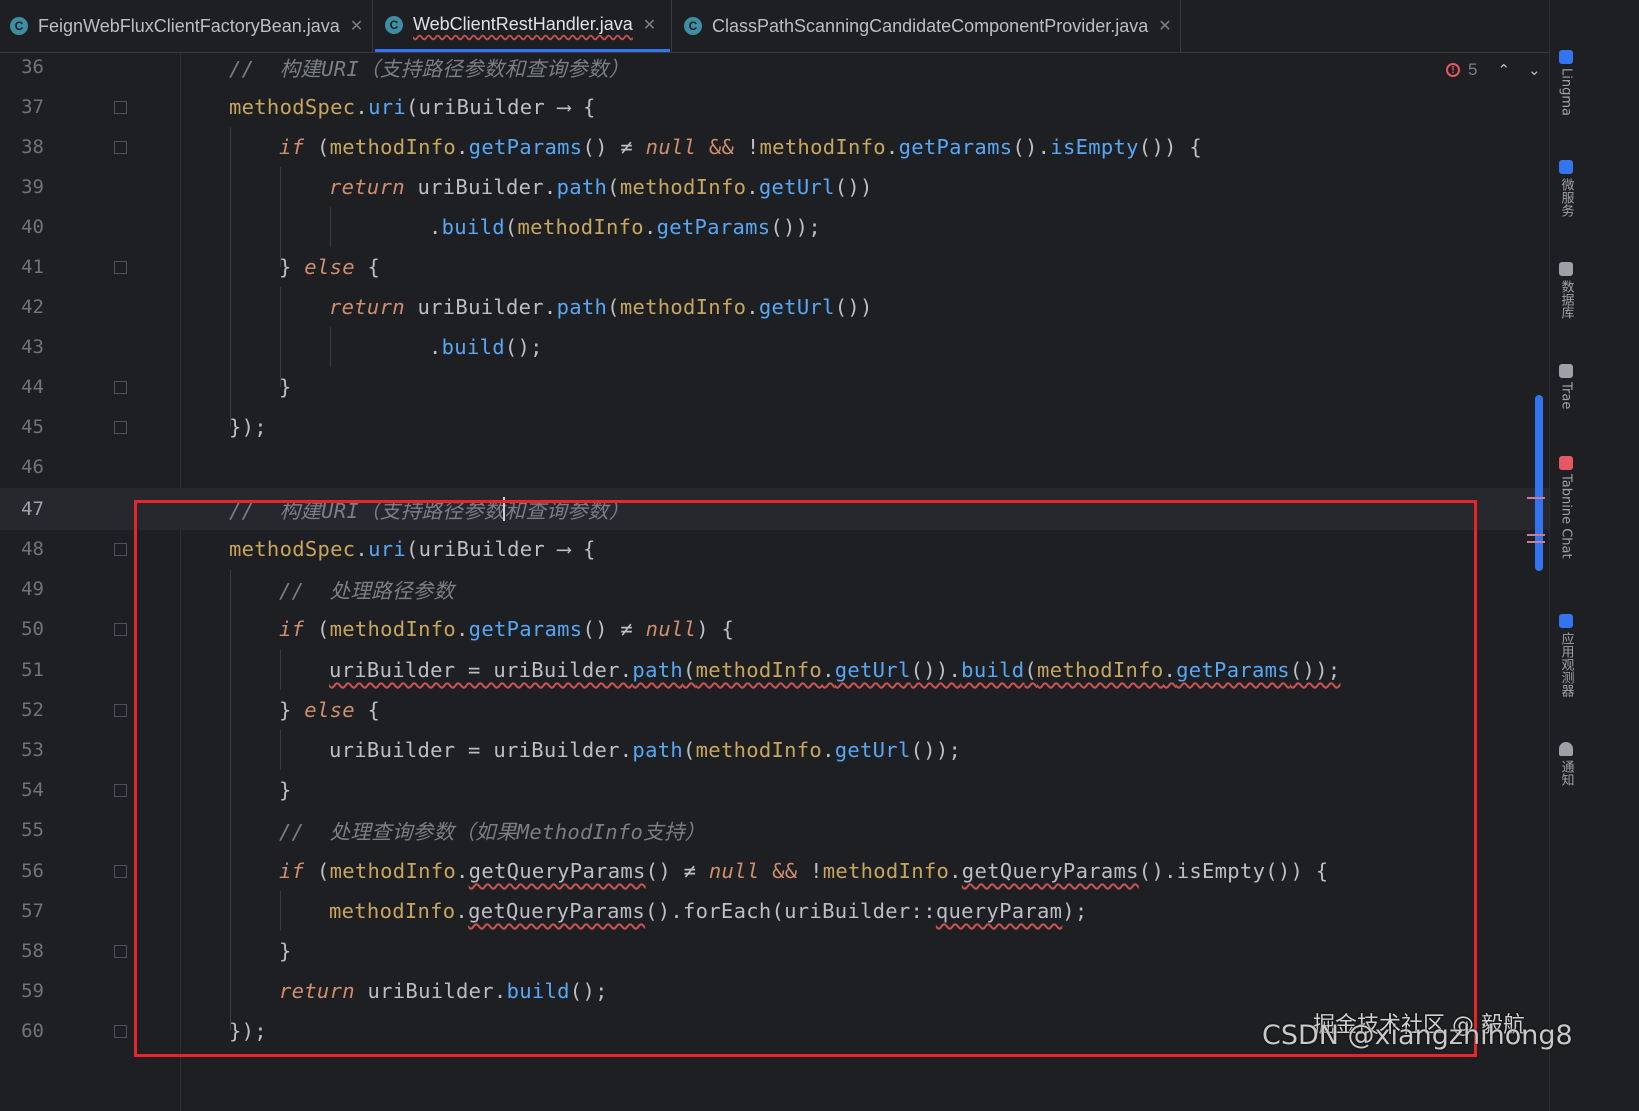 Image resolution: width=1639 pixels, height=1111 pixels. I want to click on code-text: // 构建URI（支持路径参数和查询参数）, so click(429, 67).